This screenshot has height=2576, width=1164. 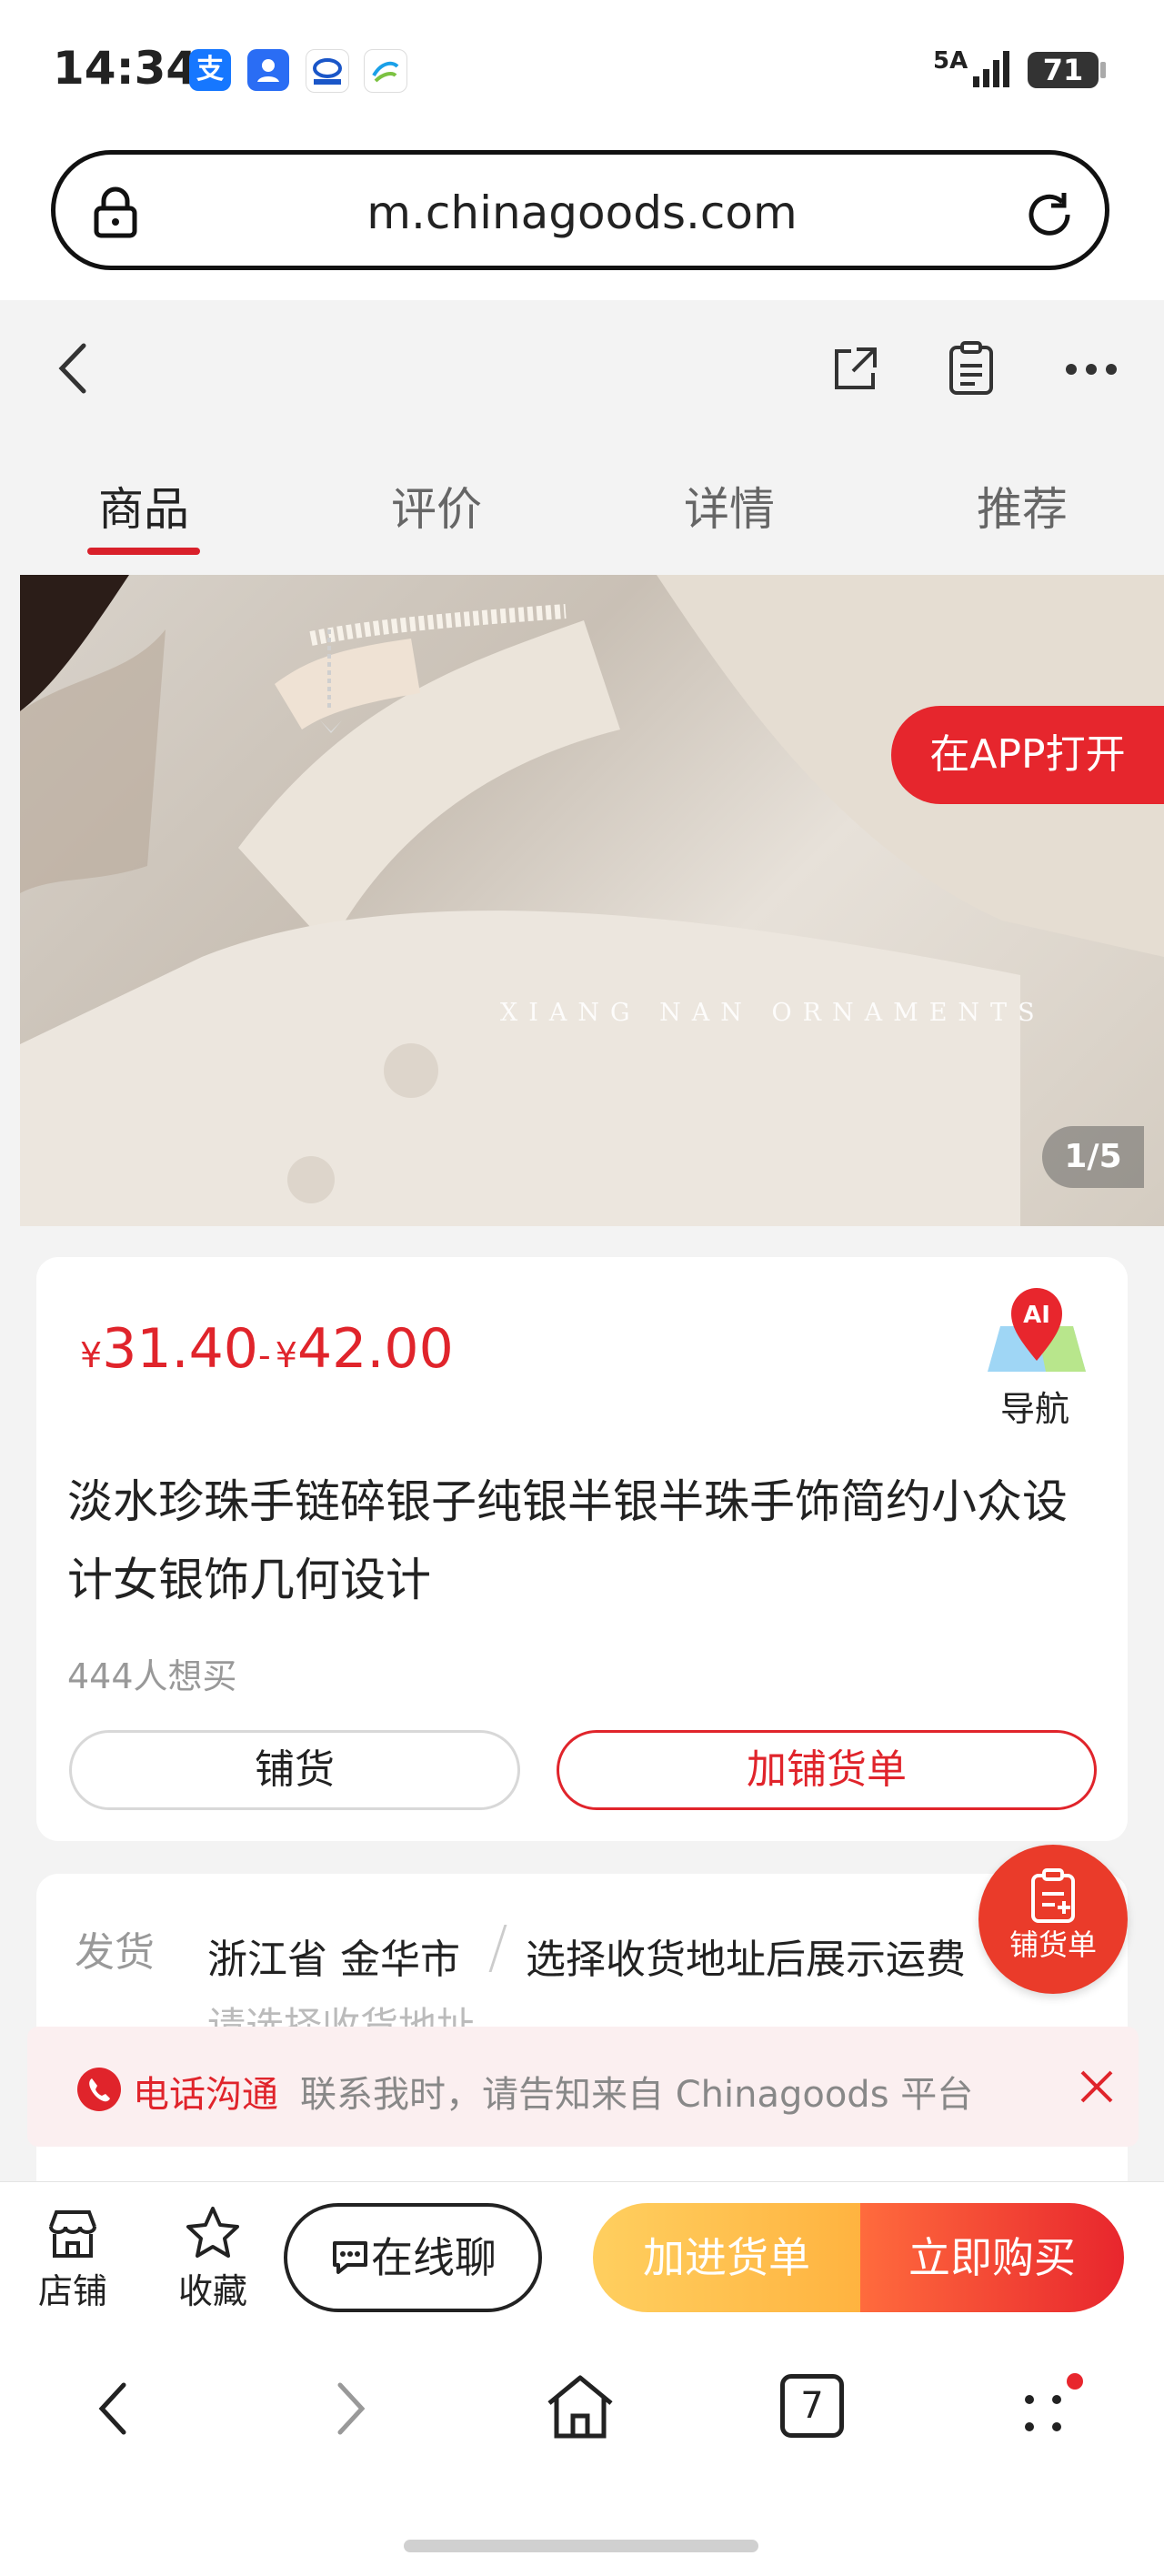 I want to click on navigation-label: 导航, so click(x=1035, y=1406).